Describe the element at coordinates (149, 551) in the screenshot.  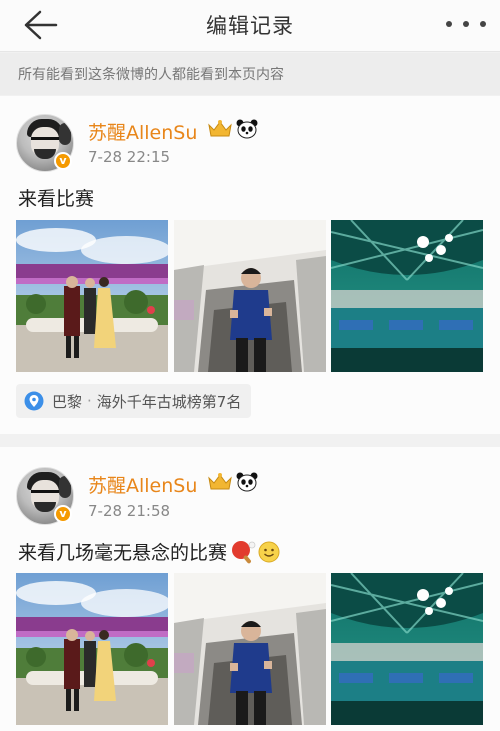
I see `post-text: 来看几场毫无悬念的比赛` at that location.